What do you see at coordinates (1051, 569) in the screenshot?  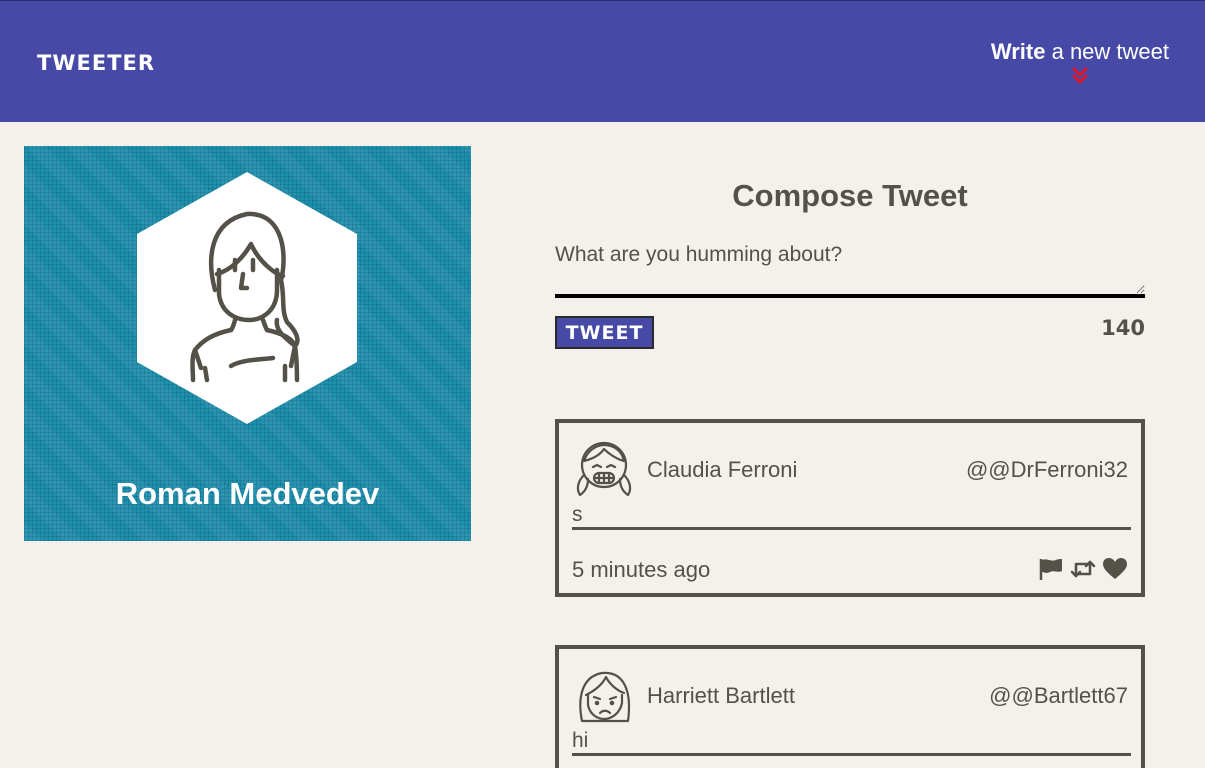 I see `flag-icon` at bounding box center [1051, 569].